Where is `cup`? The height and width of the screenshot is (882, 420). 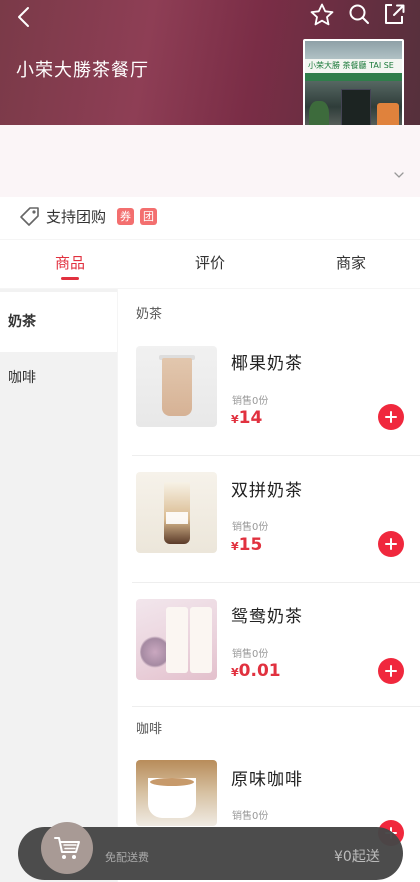
cup is located at coordinates (177, 387).